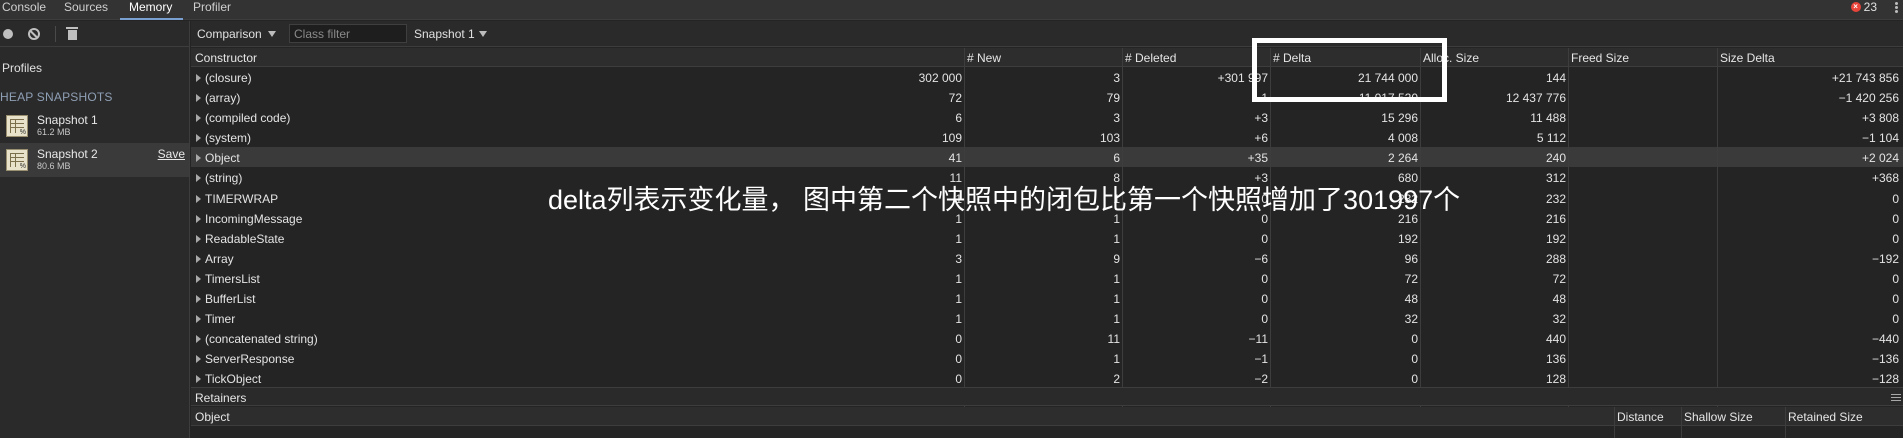 Image resolution: width=1903 pixels, height=438 pixels. Describe the element at coordinates (1896, 397) in the screenshot. I see `menu-icon` at that location.